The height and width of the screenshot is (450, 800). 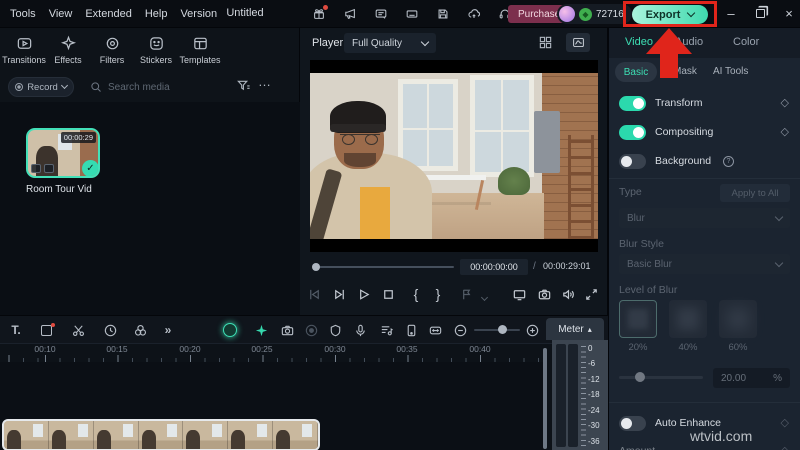 What do you see at coordinates (140, 330) in the screenshot?
I see `color-wheel-icon` at bounding box center [140, 330].